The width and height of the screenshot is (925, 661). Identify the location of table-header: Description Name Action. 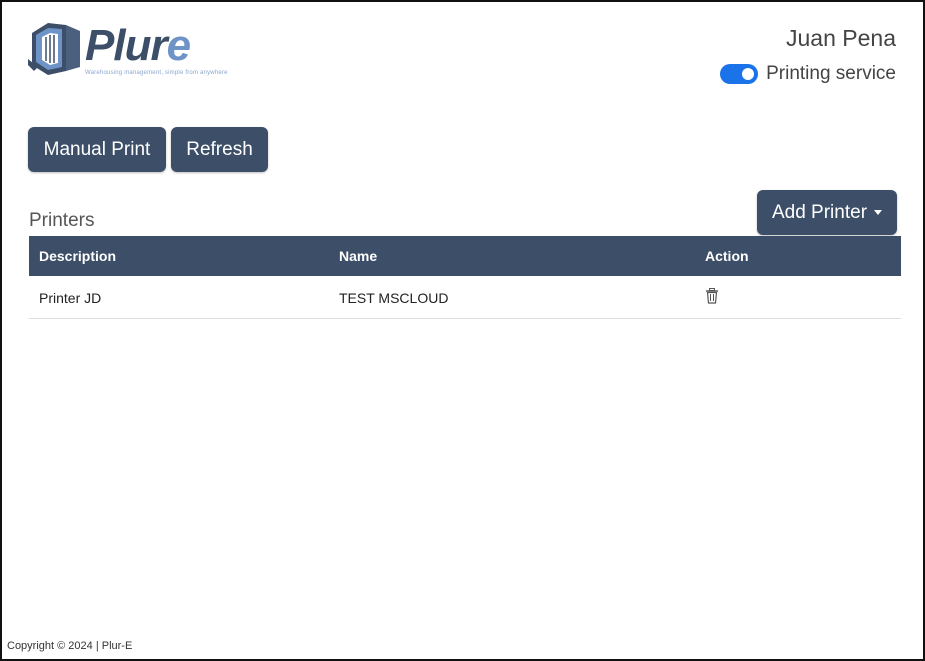
(465, 256).